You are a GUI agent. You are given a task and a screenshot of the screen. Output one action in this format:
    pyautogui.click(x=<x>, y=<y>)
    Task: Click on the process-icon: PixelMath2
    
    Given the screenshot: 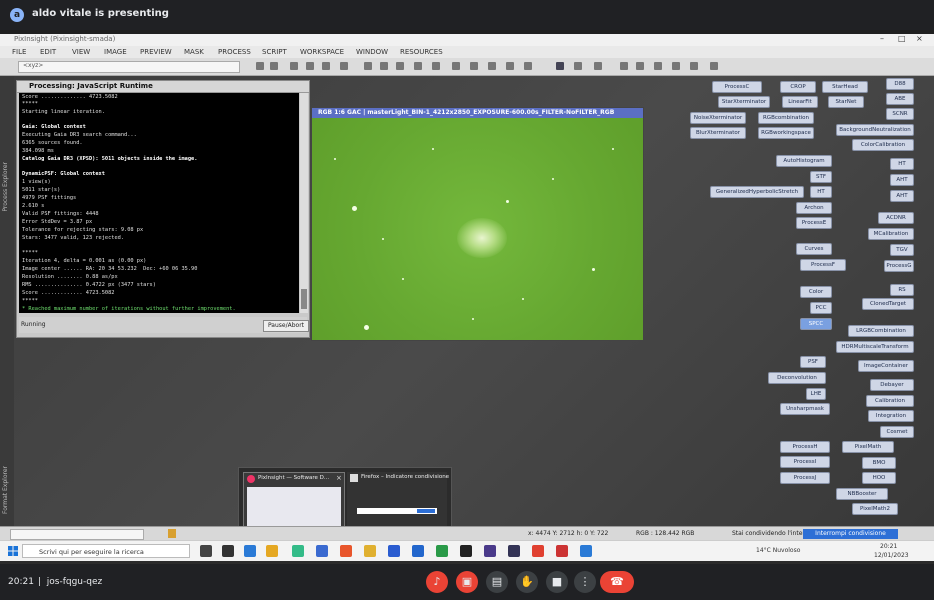 What is the action you would take?
    pyautogui.click(x=875, y=509)
    